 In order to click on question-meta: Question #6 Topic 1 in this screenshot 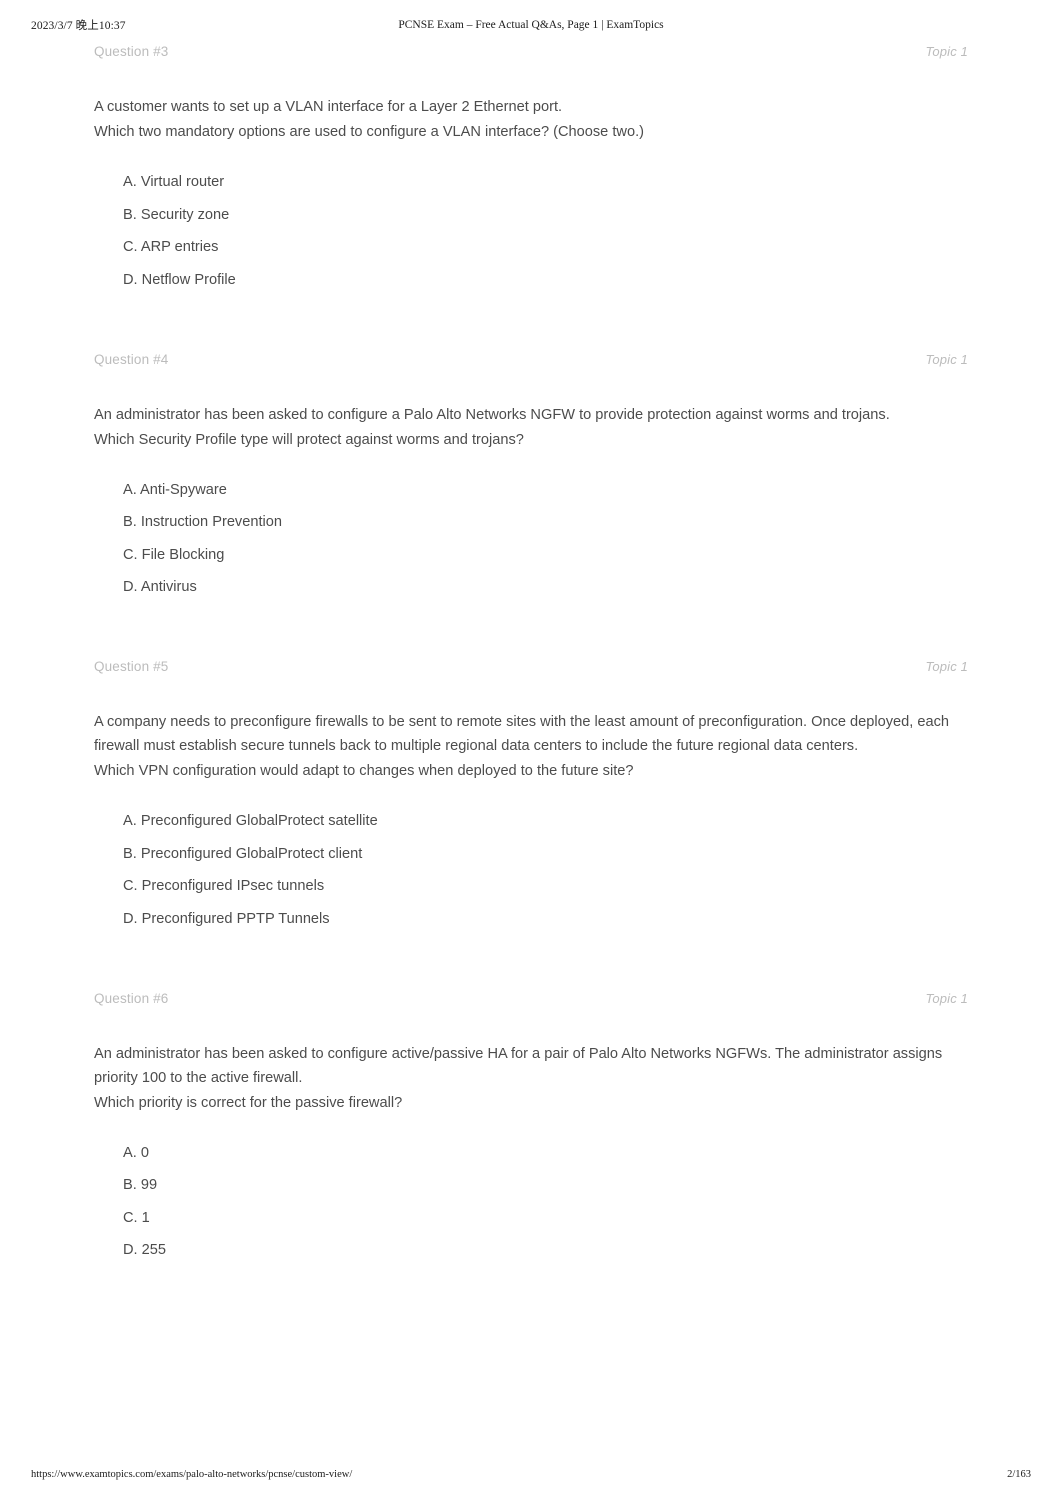, I will do `click(531, 998)`.